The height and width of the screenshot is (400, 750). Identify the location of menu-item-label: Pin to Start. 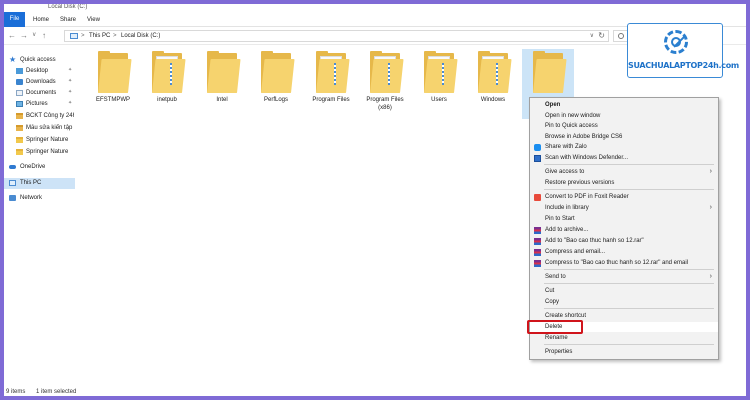
(560, 219).